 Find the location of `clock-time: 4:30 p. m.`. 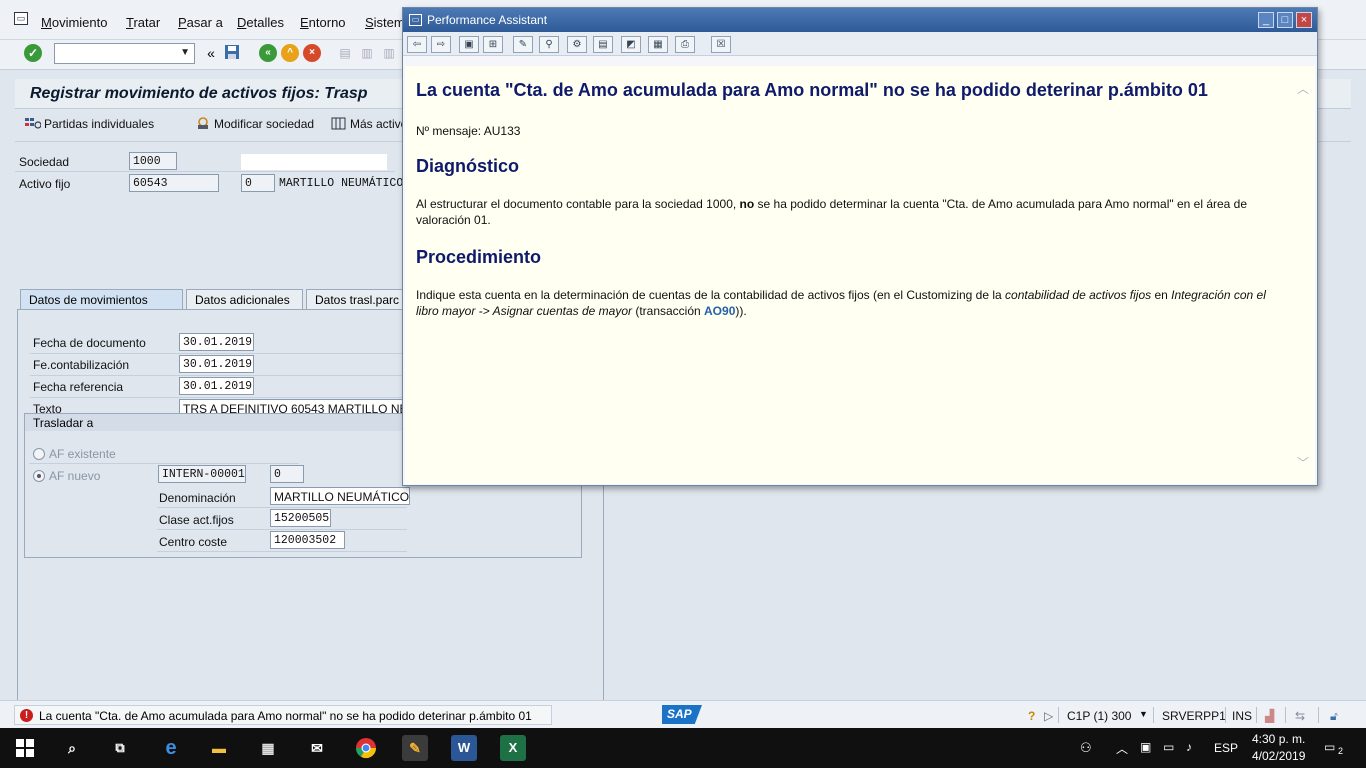

clock-time: 4:30 p. m. is located at coordinates (1278, 739).